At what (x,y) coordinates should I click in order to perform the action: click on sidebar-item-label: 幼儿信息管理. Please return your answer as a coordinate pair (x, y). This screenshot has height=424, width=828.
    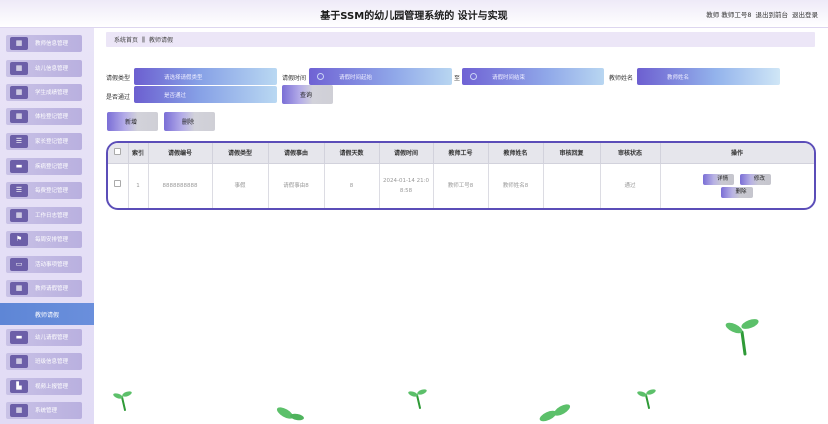
    Looking at the image, I should click on (52, 69).